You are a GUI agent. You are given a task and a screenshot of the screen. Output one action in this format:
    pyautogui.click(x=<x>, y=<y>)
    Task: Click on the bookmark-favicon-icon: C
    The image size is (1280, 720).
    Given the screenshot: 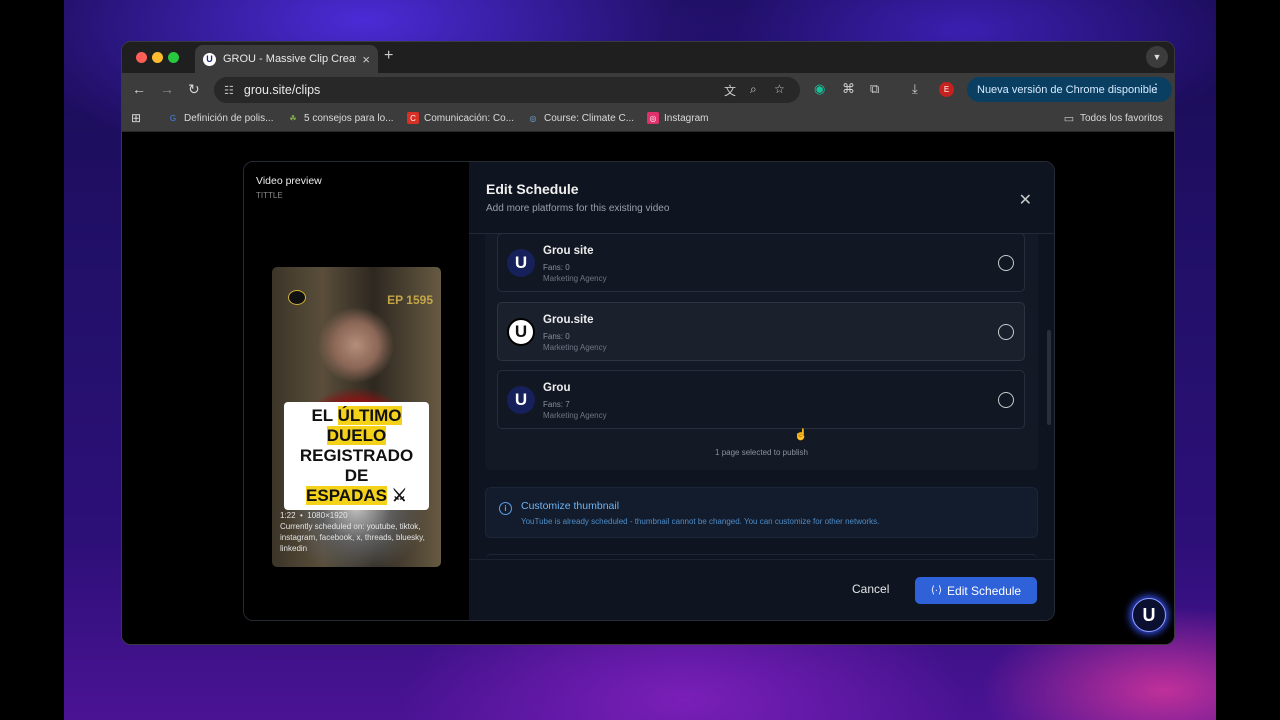 What is the action you would take?
    pyautogui.click(x=413, y=118)
    